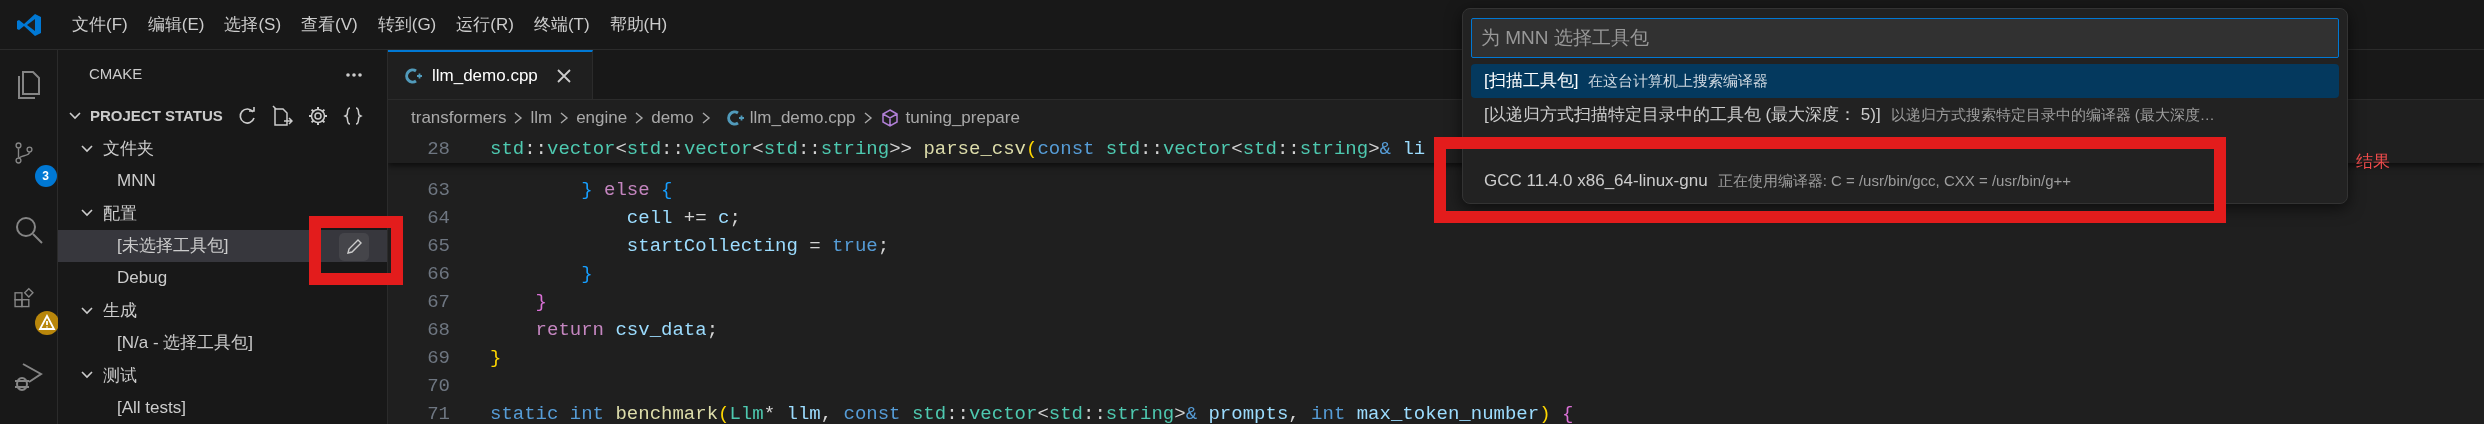  I want to click on breadcrumb-item: tuning_prepare, so click(949, 117).